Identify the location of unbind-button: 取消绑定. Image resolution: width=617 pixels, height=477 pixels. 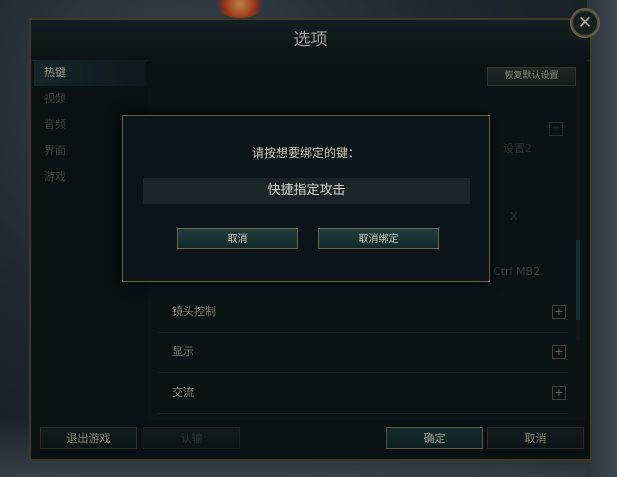
(378, 238).